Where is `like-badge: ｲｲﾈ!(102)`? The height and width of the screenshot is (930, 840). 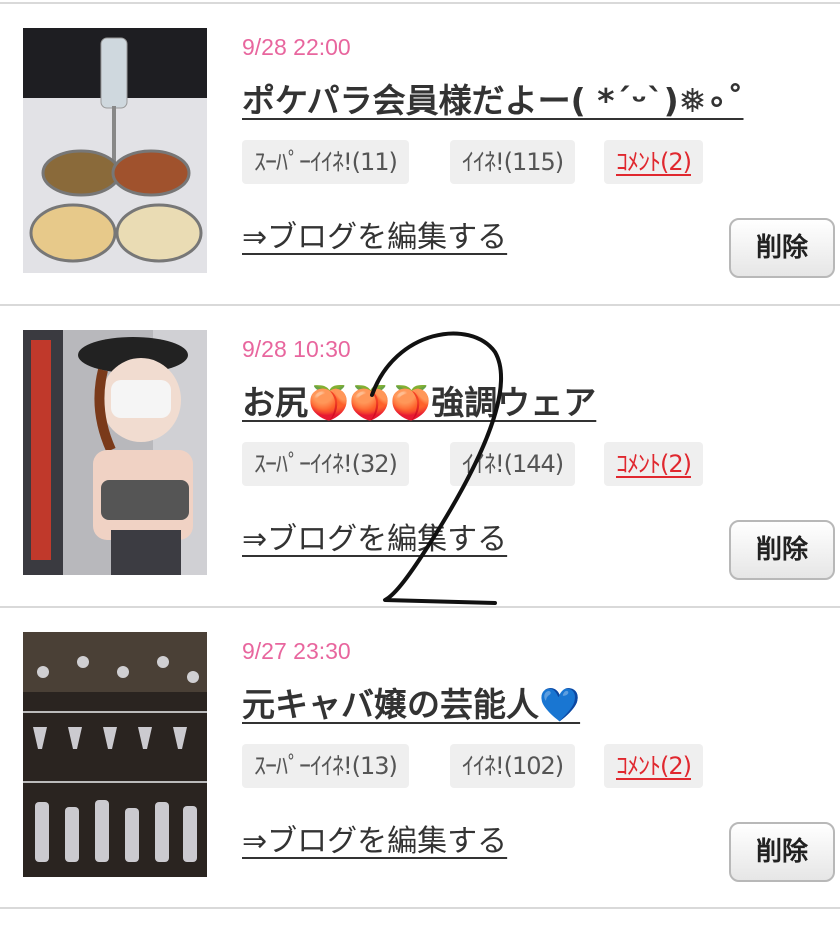 like-badge: ｲｲﾈ!(102) is located at coordinates (513, 766).